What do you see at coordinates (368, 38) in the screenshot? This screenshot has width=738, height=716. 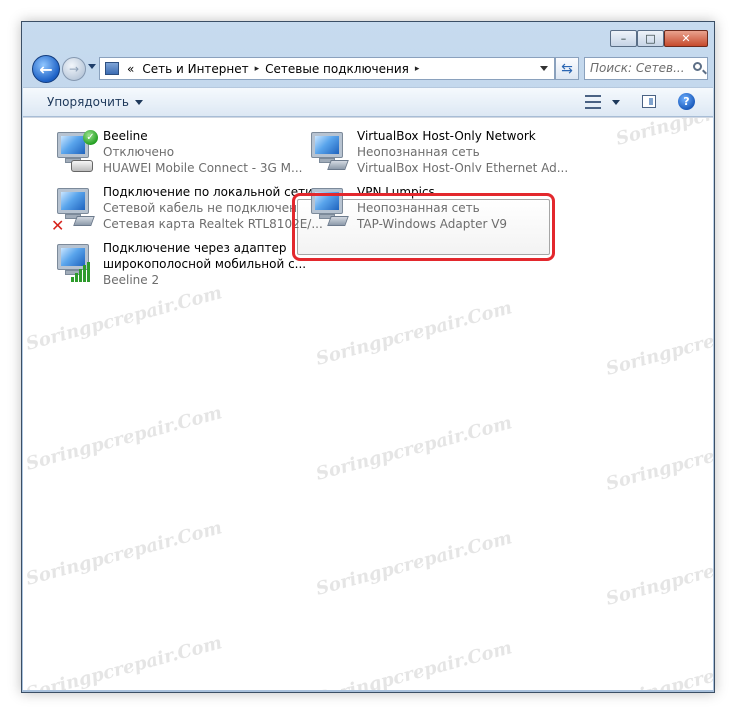 I see `title-bar: – □ ✕` at bounding box center [368, 38].